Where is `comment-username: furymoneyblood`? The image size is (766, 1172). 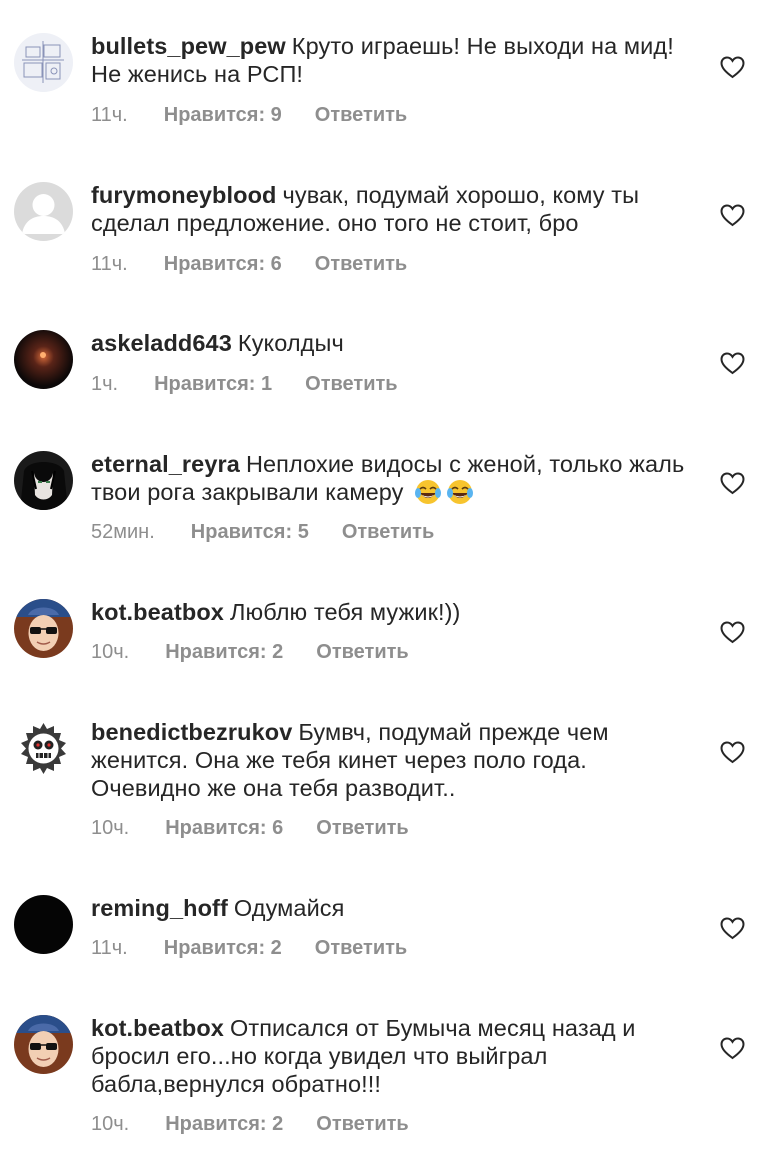
comment-username: furymoneyblood is located at coordinates (184, 195).